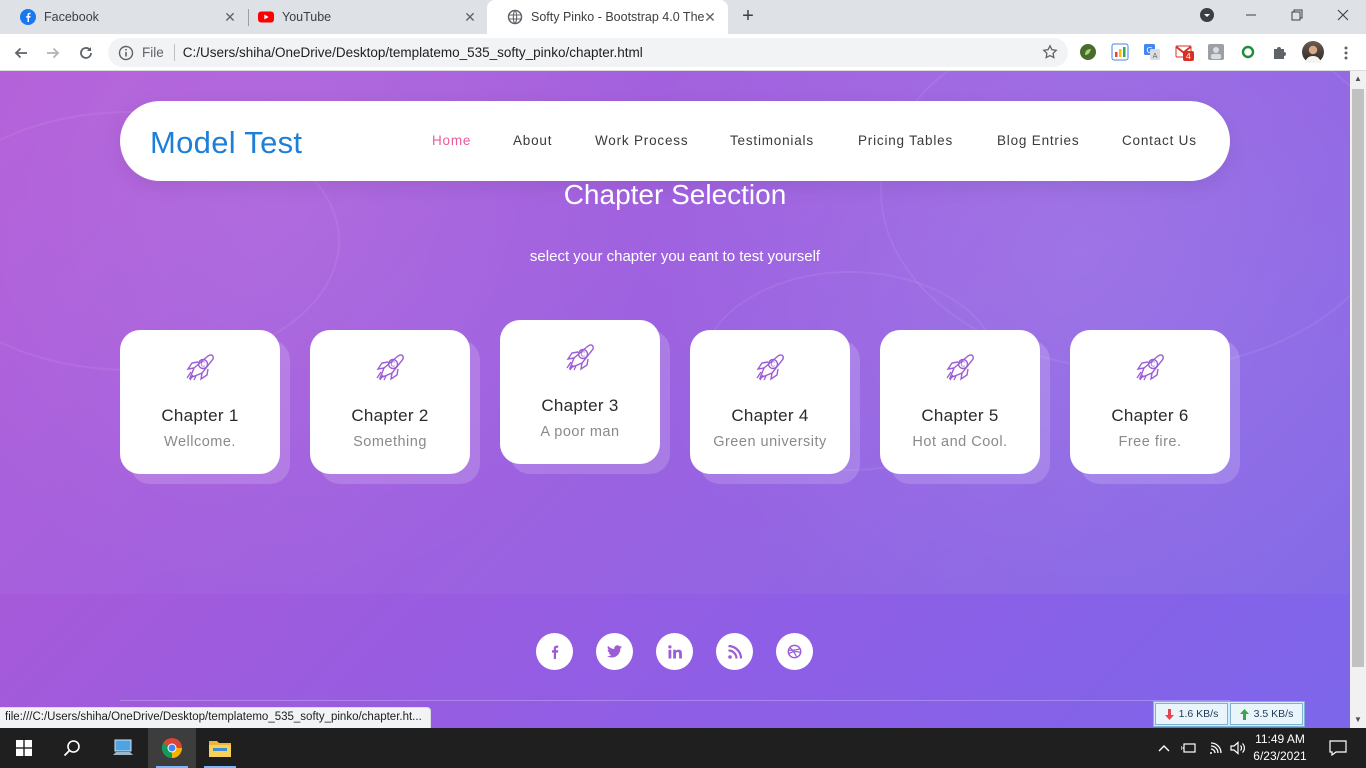 Image resolution: width=1366 pixels, height=768 pixels. What do you see at coordinates (126, 53) in the screenshot?
I see `info-icon` at bounding box center [126, 53].